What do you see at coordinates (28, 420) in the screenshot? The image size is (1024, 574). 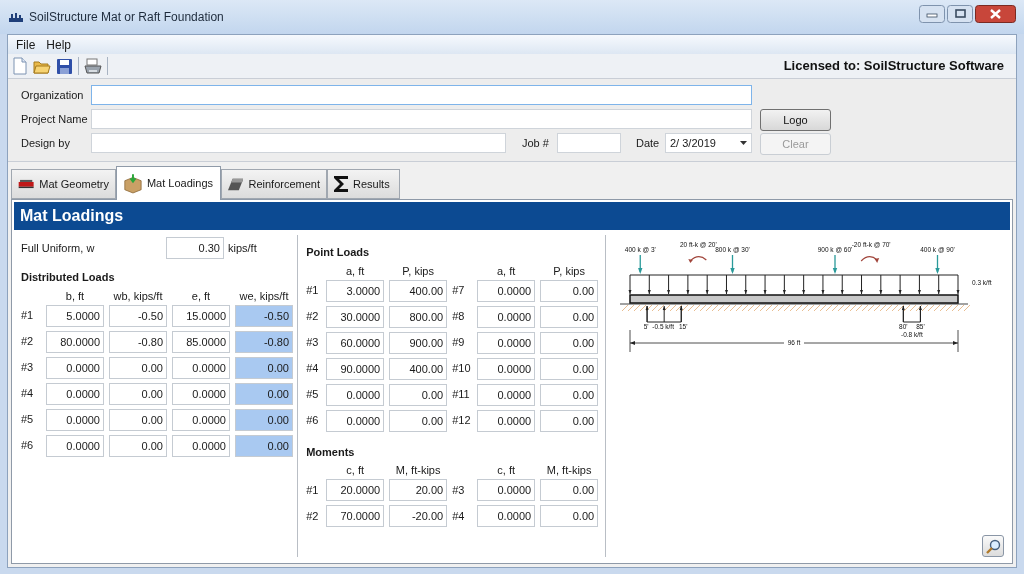 I see `row-label: #5` at bounding box center [28, 420].